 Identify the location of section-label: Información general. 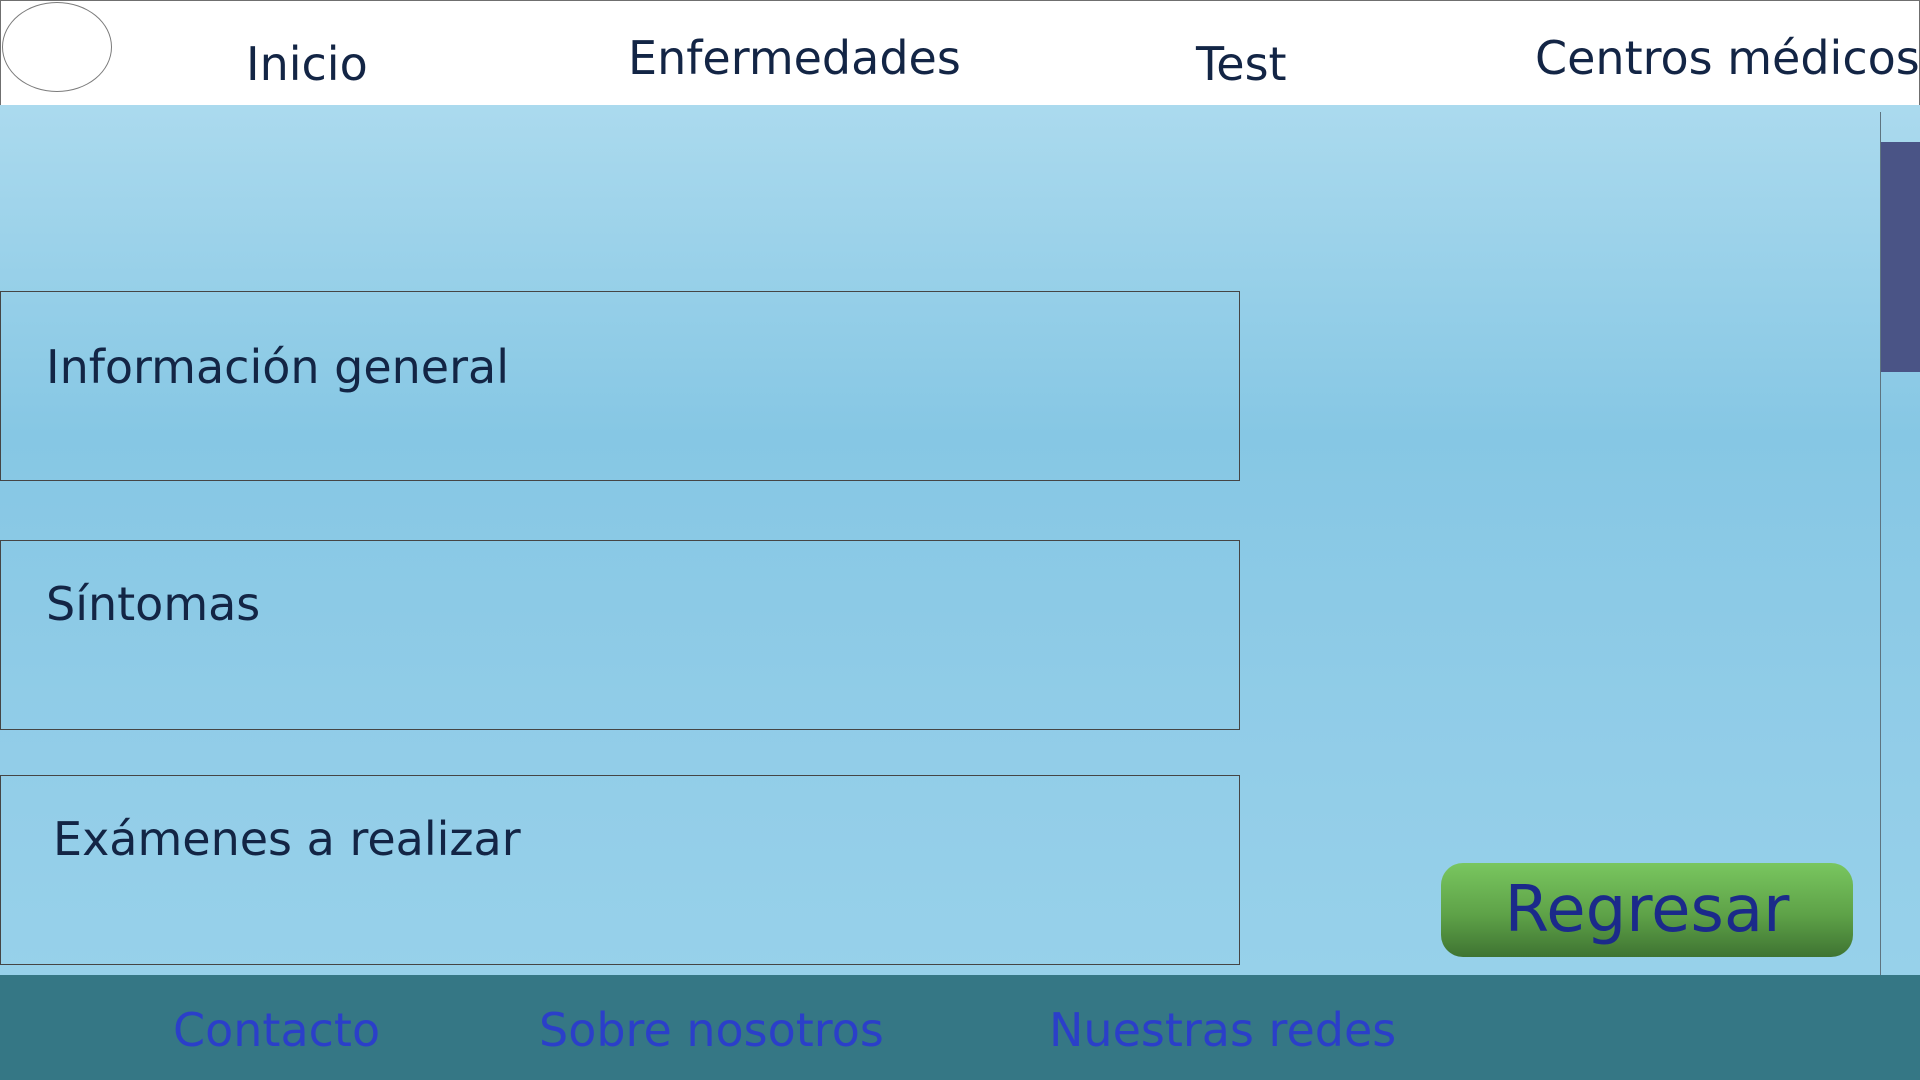
(277, 367).